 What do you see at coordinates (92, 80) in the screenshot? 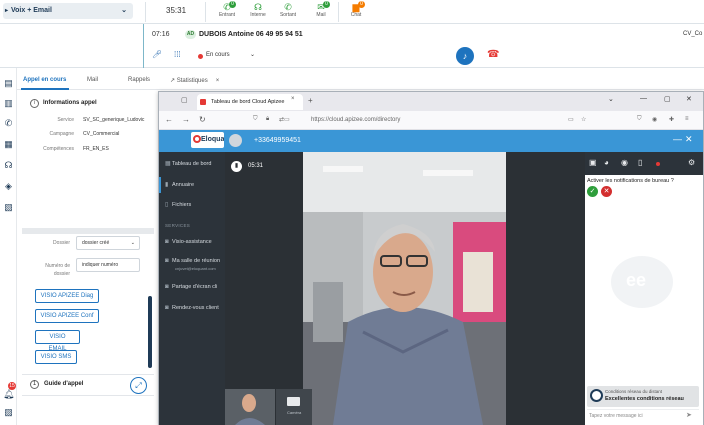
I see `tab-mail: Mail` at bounding box center [92, 80].